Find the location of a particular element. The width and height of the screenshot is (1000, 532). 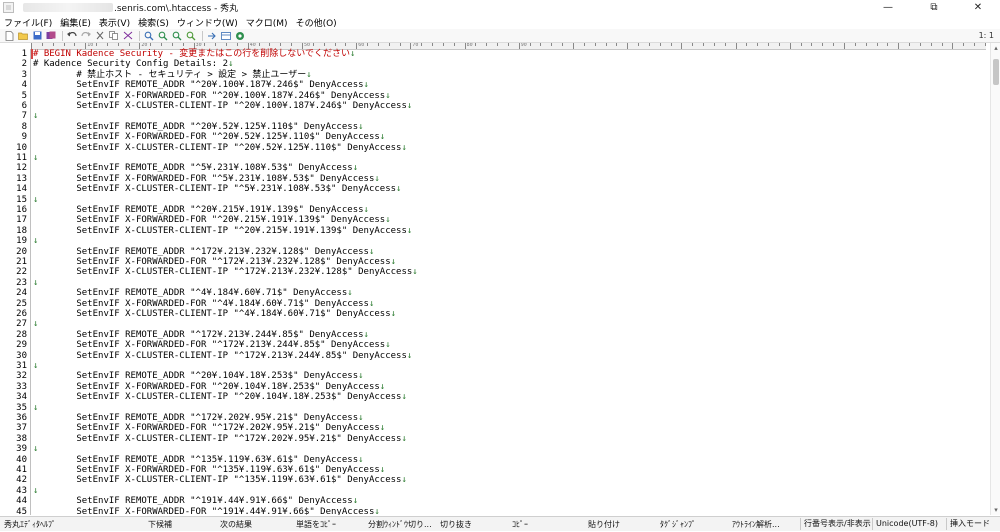

menu-window: ウィンドウ(W) is located at coordinates (207, 22).